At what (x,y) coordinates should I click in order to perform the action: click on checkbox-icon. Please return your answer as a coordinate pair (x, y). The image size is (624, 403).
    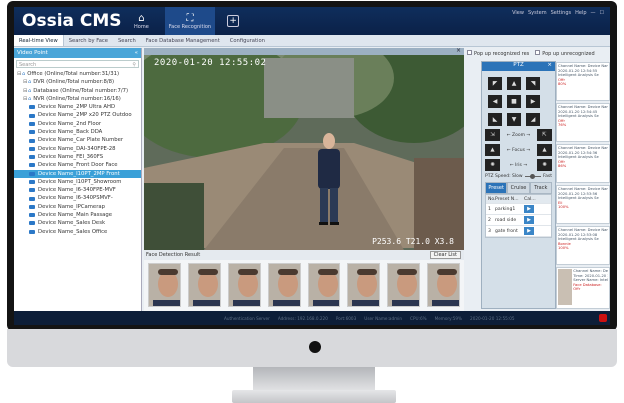
    Looking at the image, I should click on (469, 52).